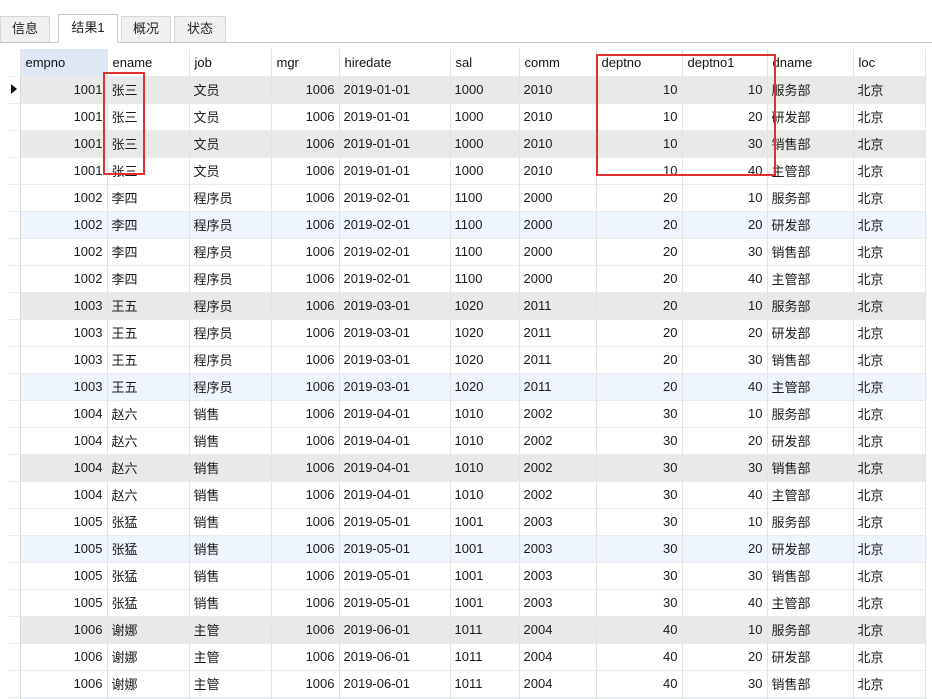 The width and height of the screenshot is (932, 699). I want to click on cell-empno: 1003, so click(64, 387).